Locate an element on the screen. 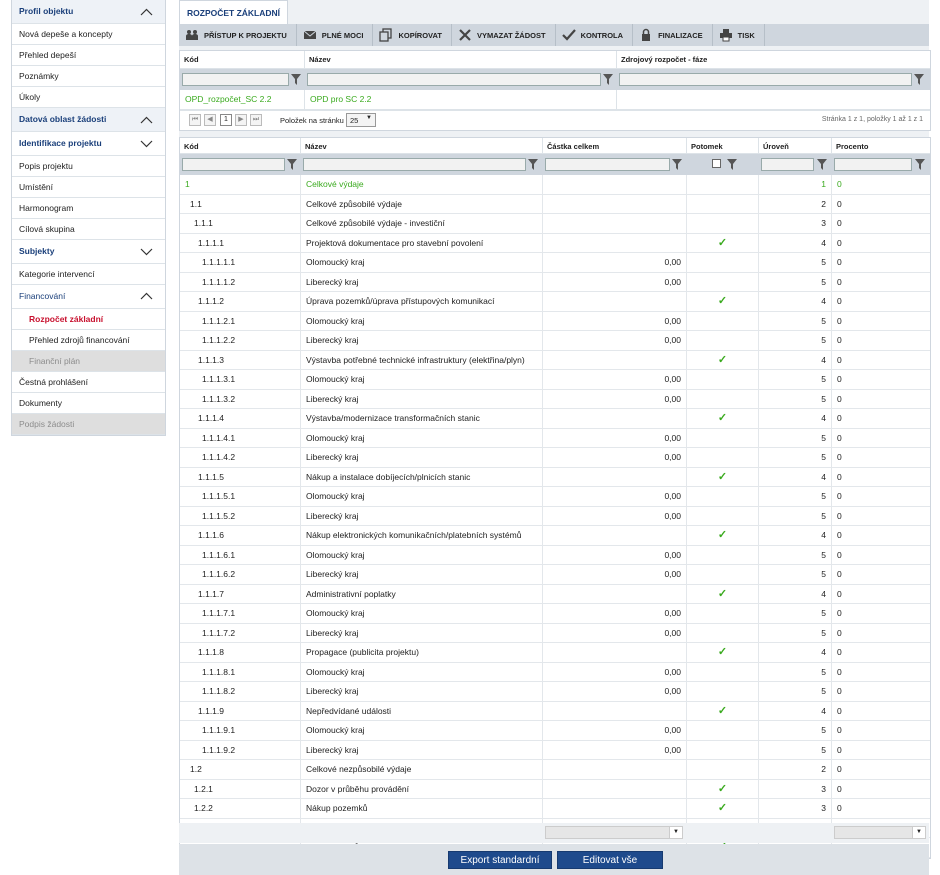 This screenshot has width=940, height=875. sidebar-item-p-ehled-zdroj-financov-n-: Přehled zdrojů financování is located at coordinates (88, 340).